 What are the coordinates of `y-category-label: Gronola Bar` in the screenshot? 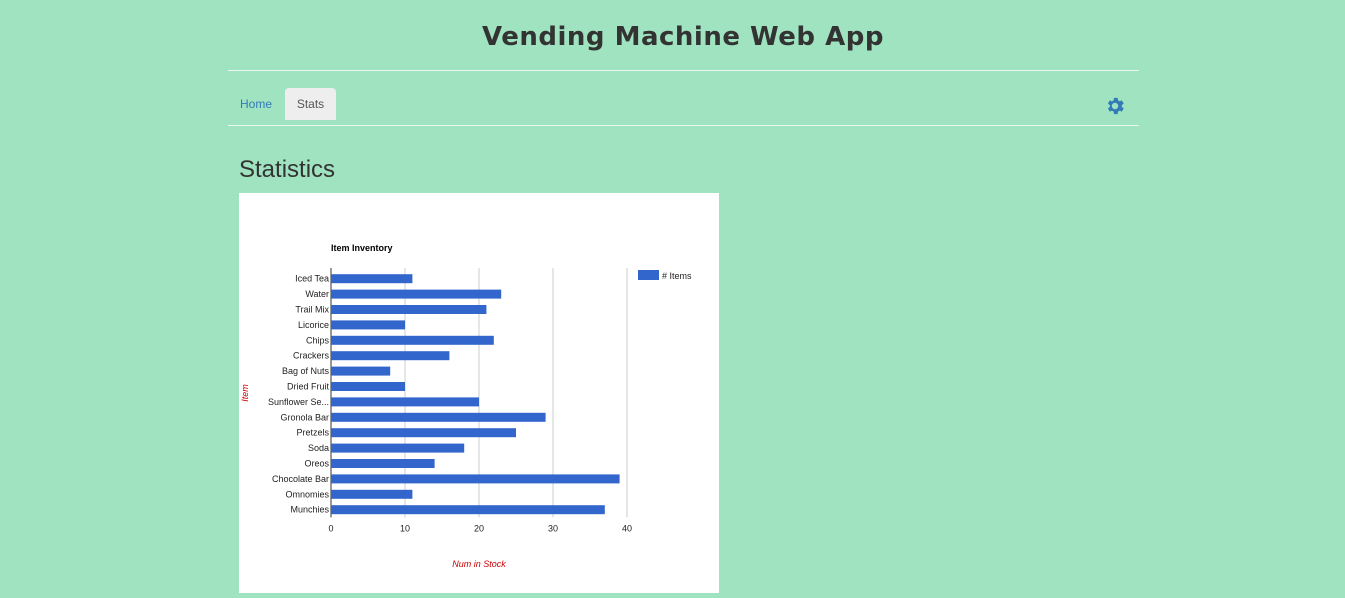 It's located at (304, 417).